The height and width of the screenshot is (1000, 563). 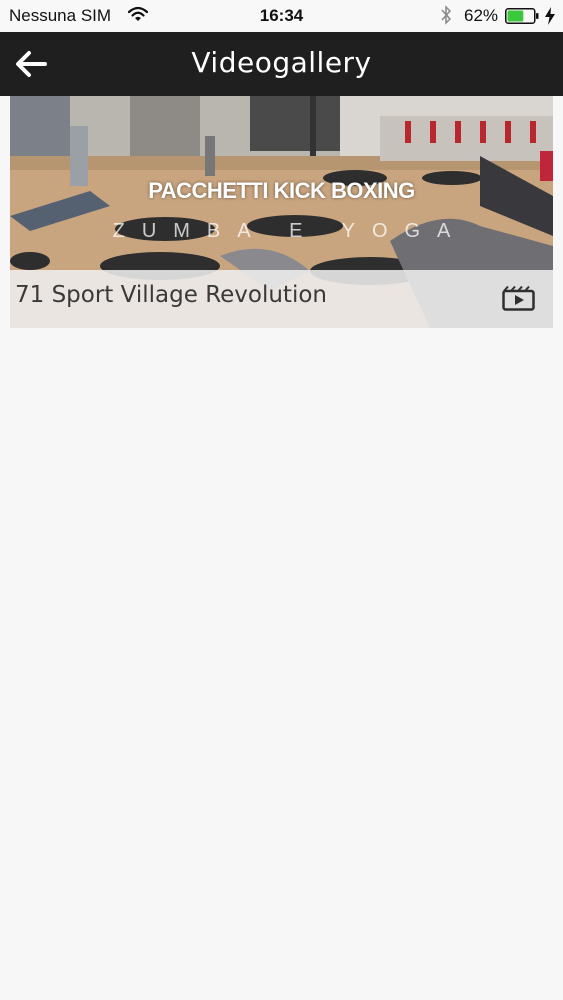 I want to click on video-play-icon, so click(x=518, y=298).